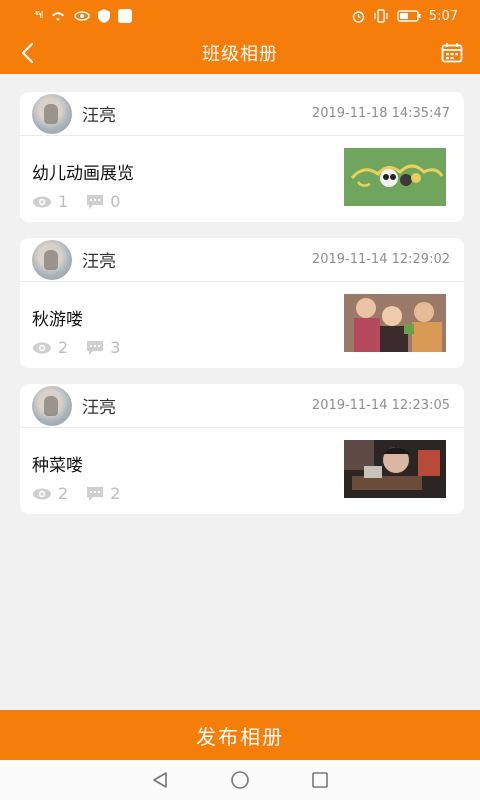 Image resolution: width=480 pixels, height=800 pixels. What do you see at coordinates (380, 259) in the screenshot?
I see `post-datetime: 2019-11-14 12:29:02` at bounding box center [380, 259].